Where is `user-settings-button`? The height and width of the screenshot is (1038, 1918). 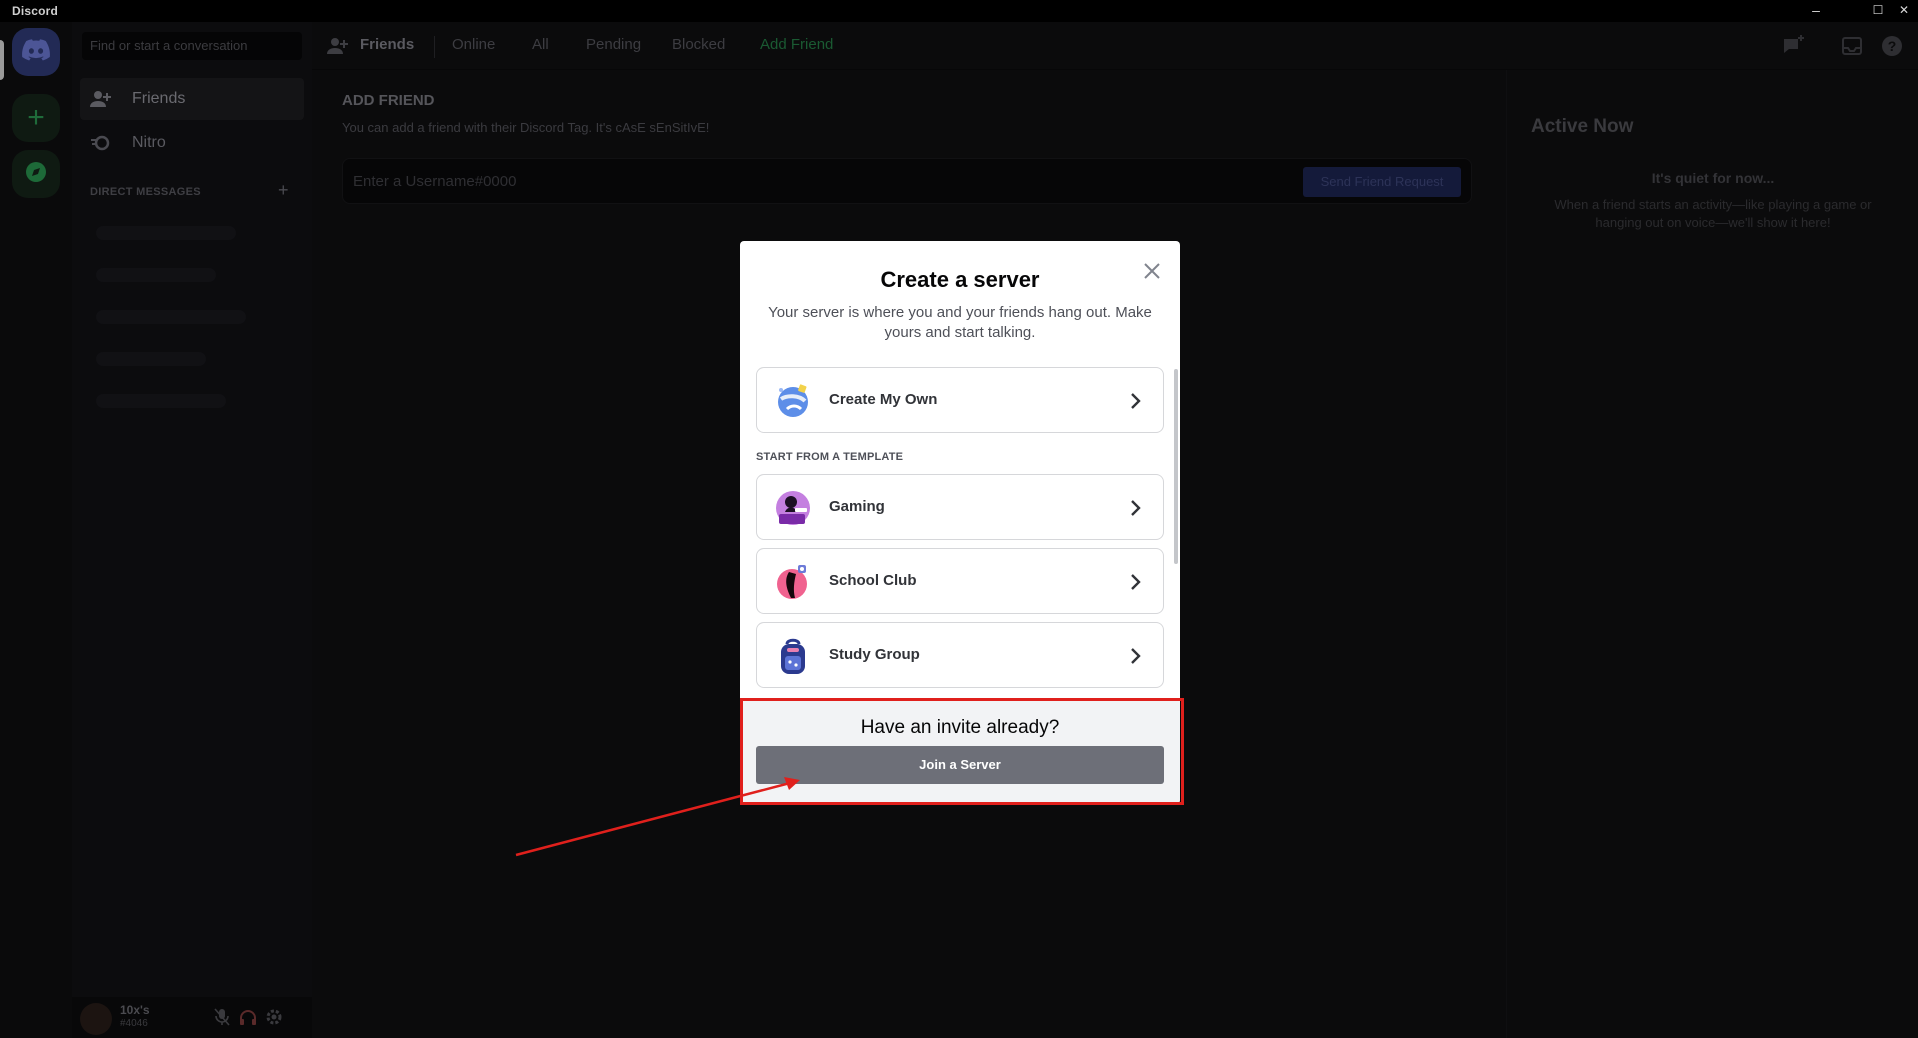
user-settings-button is located at coordinates (274, 1017).